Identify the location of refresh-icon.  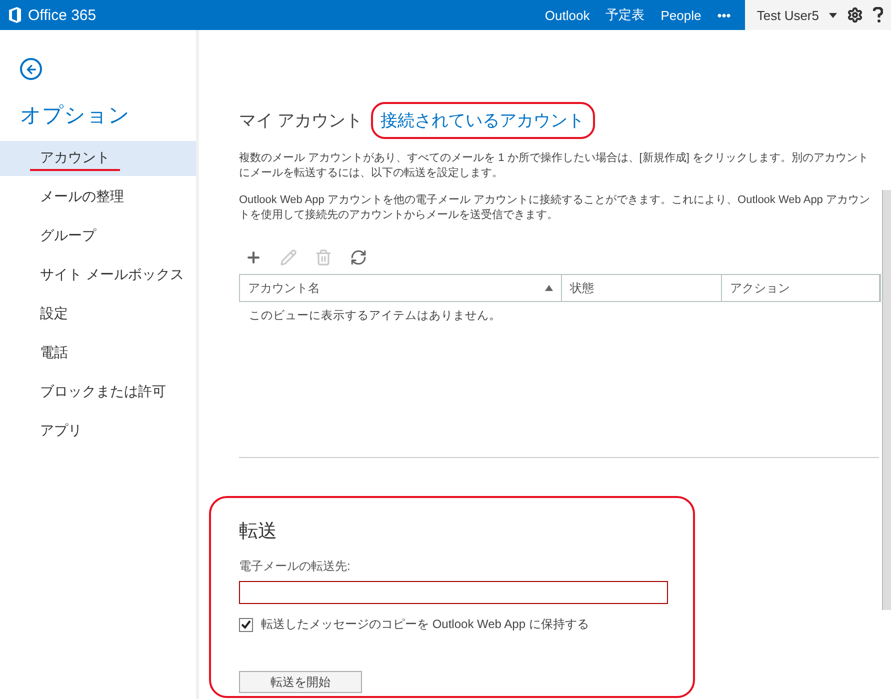
(358, 257).